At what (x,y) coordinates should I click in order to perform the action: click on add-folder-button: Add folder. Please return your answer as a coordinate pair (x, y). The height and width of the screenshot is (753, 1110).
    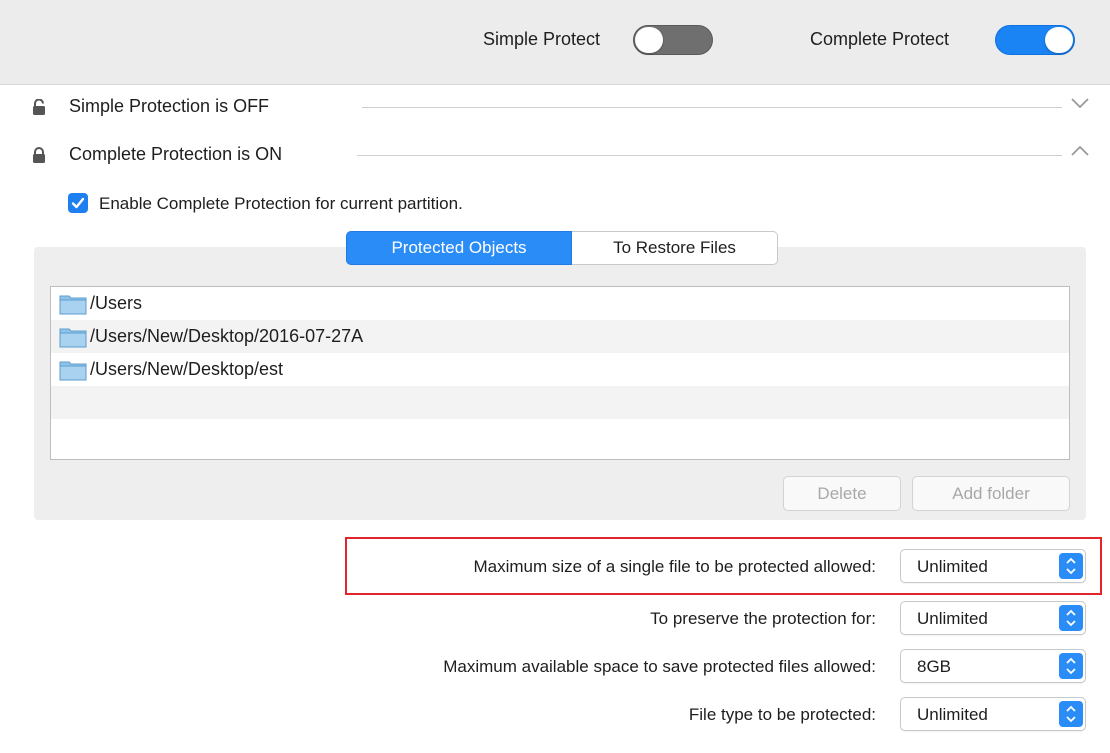
    Looking at the image, I should click on (991, 493).